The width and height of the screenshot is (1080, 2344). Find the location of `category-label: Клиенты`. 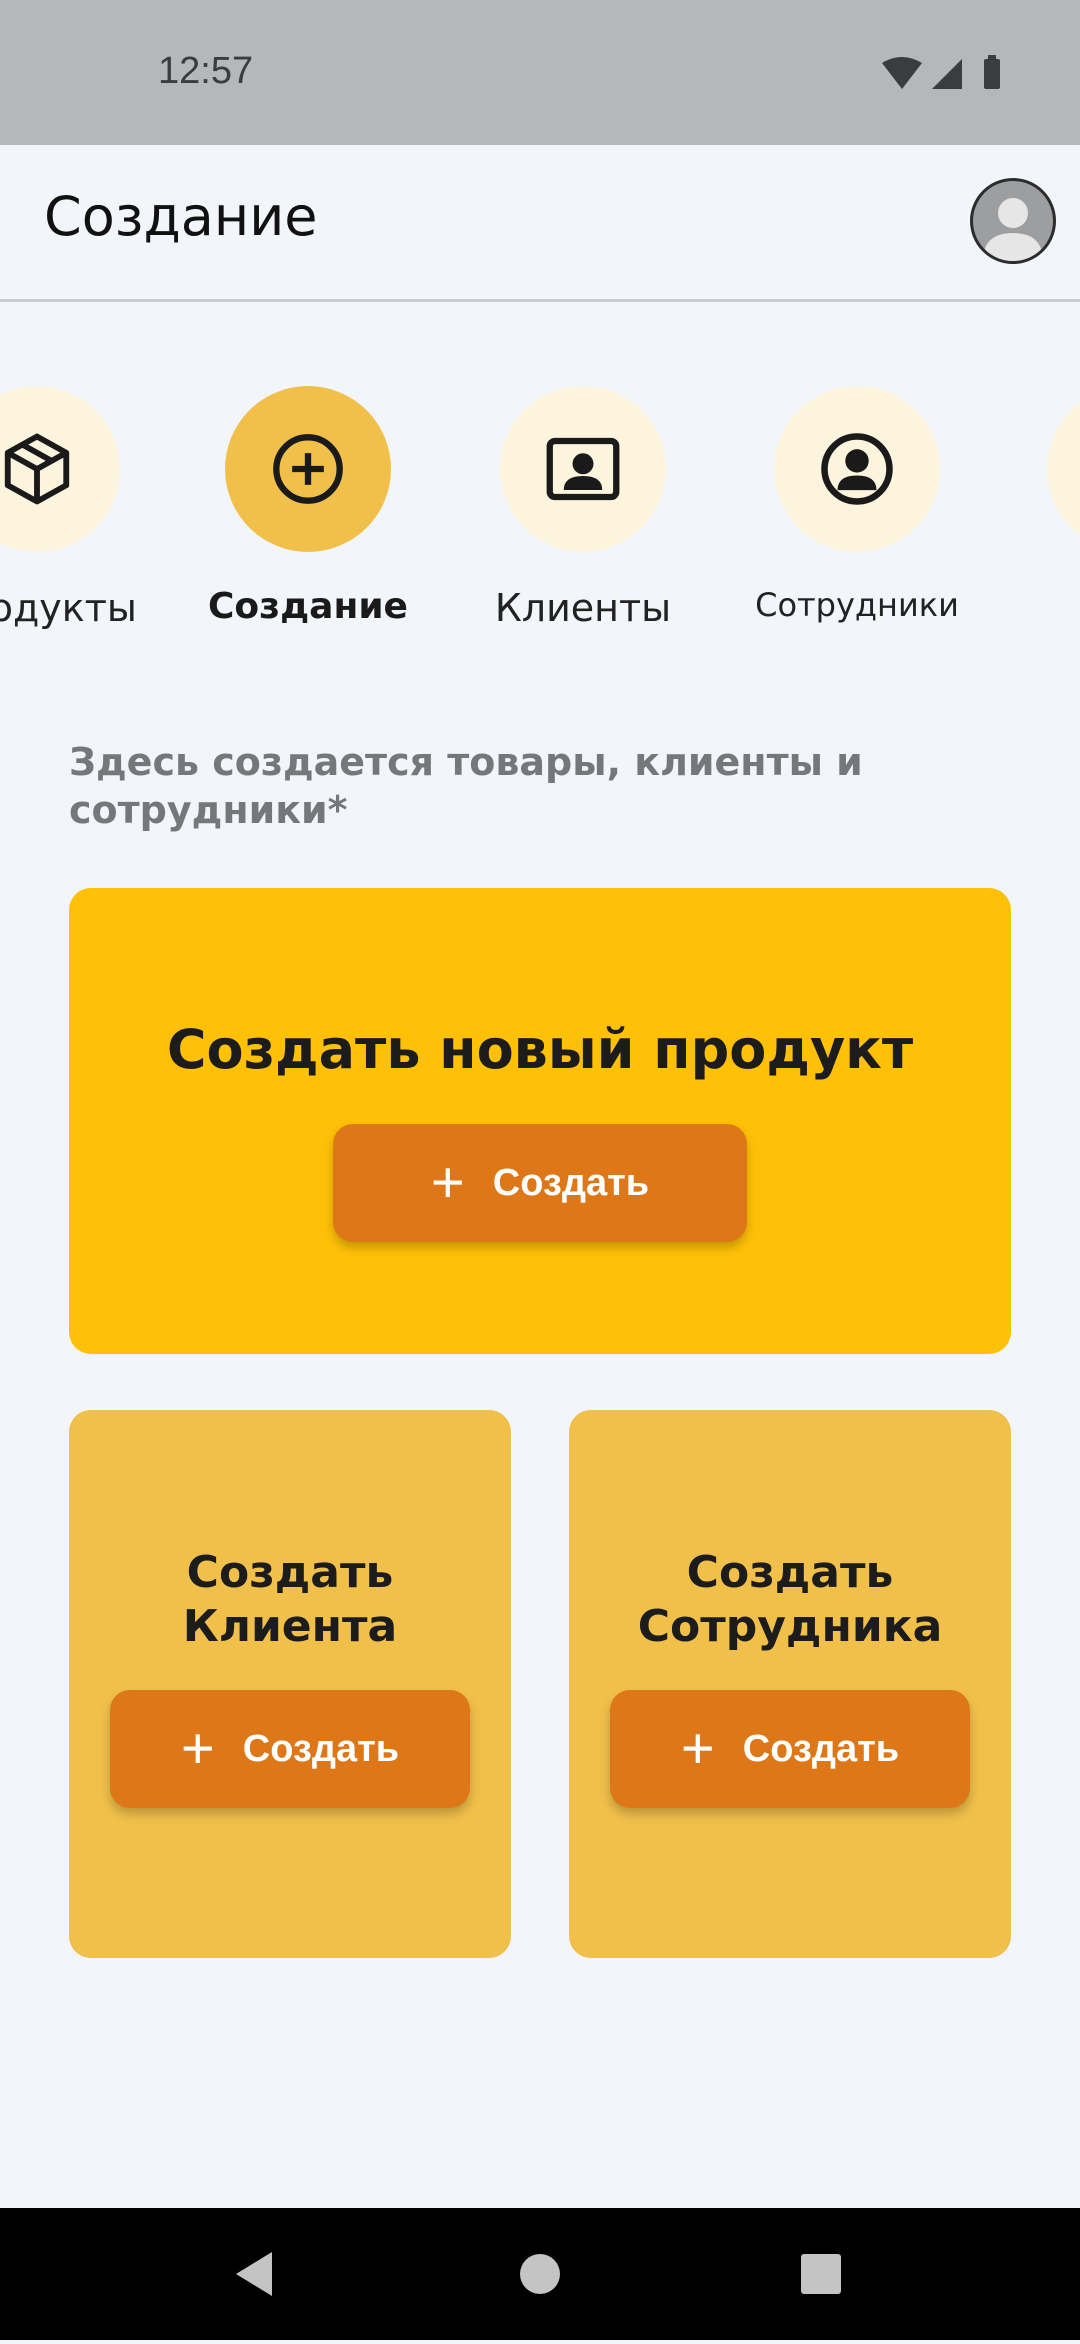

category-label: Клиенты is located at coordinates (583, 608).